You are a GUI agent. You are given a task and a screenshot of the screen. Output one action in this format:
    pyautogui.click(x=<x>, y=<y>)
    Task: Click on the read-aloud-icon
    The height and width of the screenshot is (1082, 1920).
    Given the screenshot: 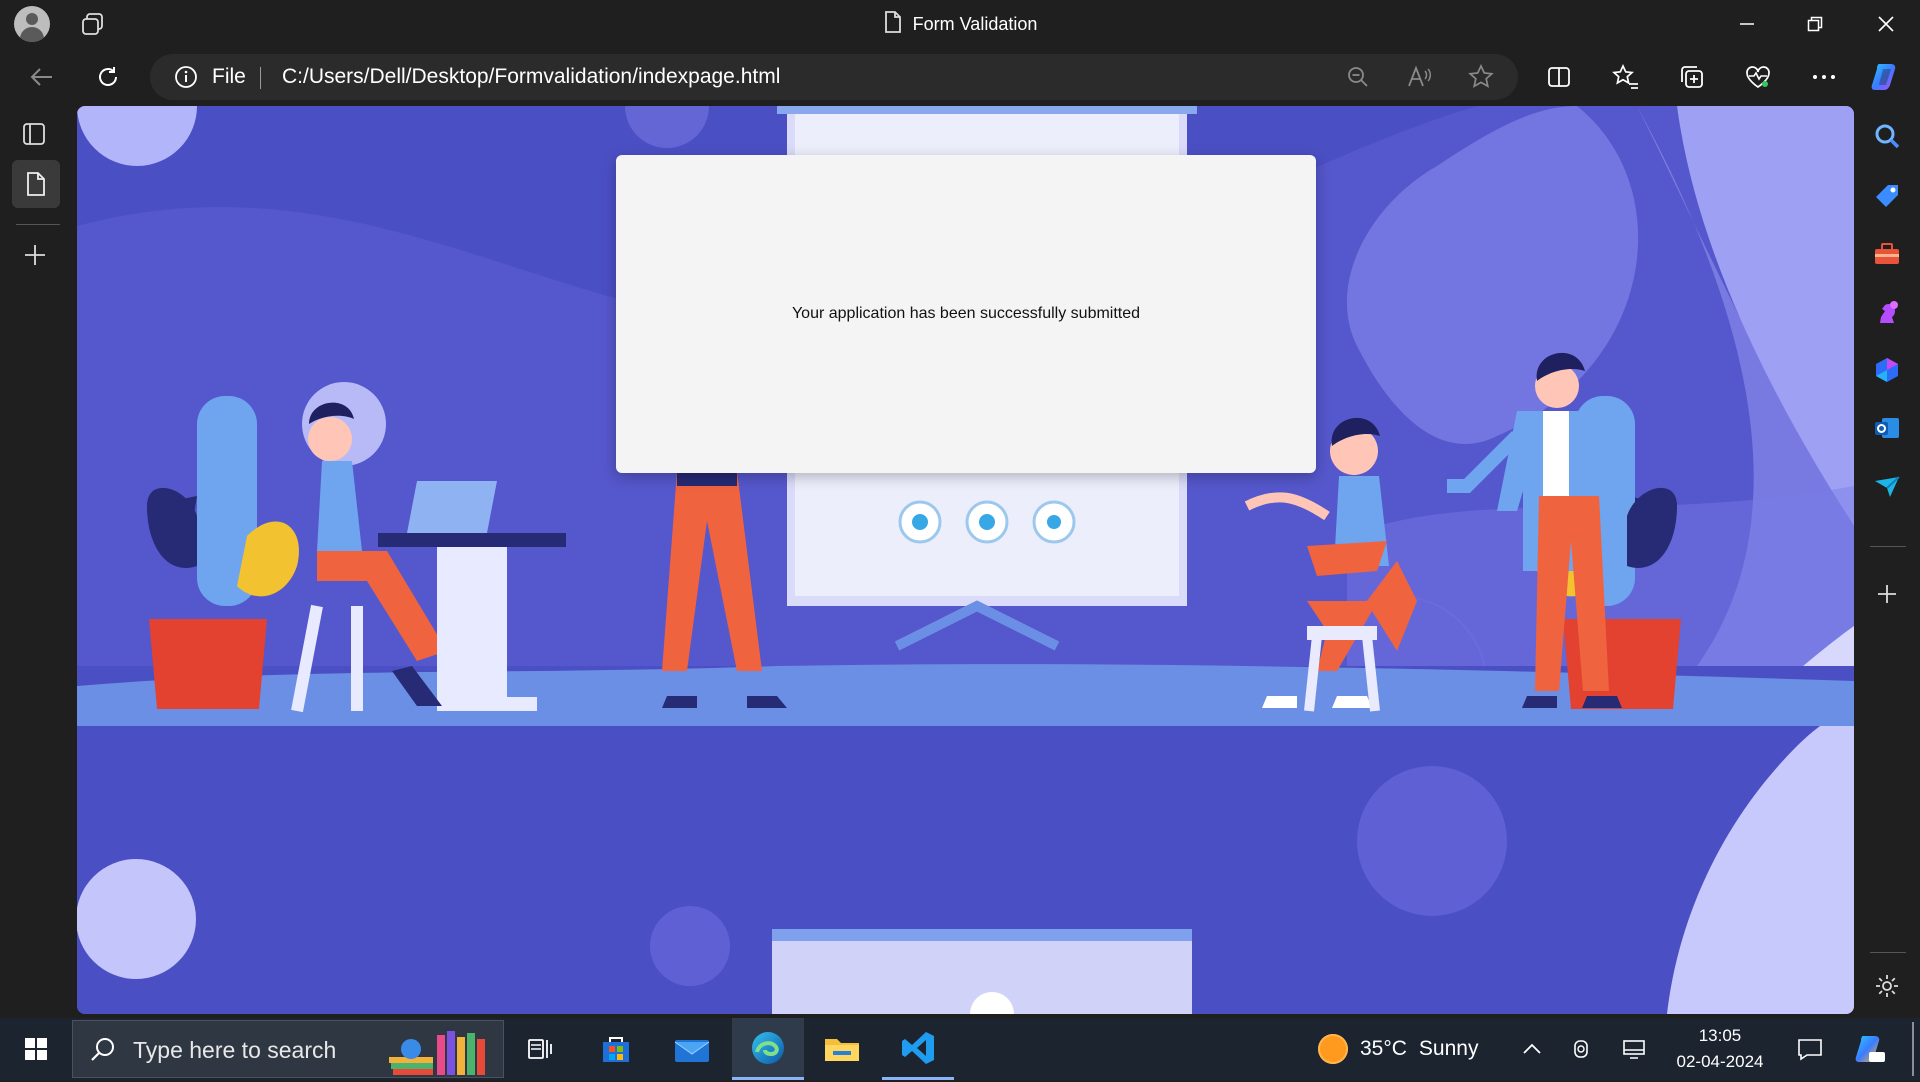 What is the action you would take?
    pyautogui.click(x=1420, y=79)
    